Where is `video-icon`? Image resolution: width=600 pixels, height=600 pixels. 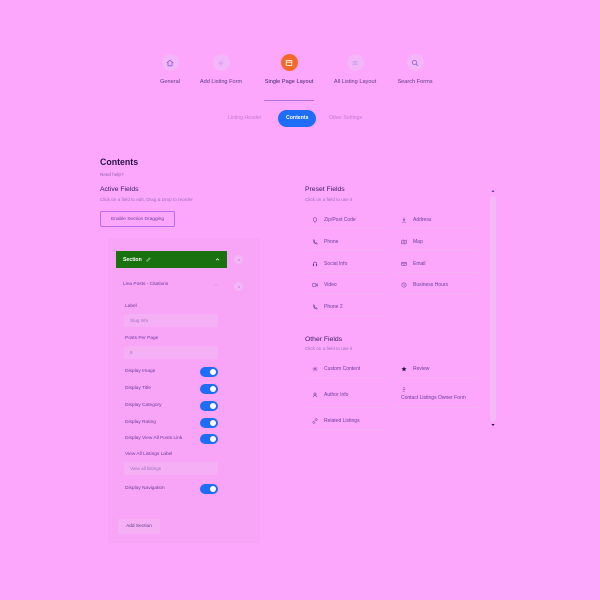 video-icon is located at coordinates (315, 285).